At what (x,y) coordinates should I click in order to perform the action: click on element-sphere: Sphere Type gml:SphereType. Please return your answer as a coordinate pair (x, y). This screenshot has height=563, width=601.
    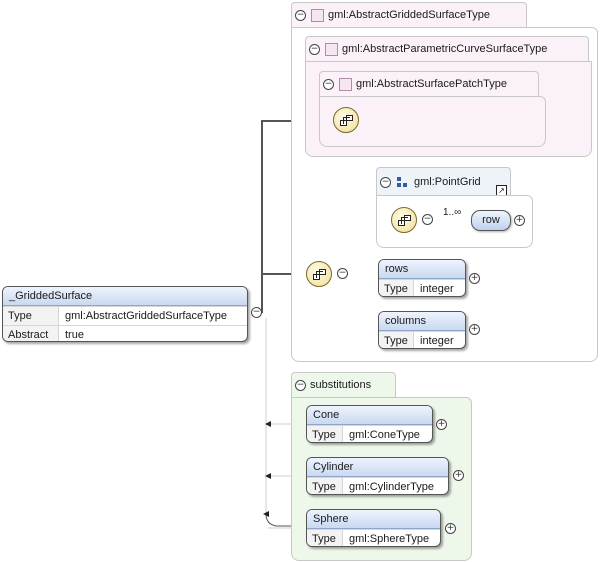
    Looking at the image, I should click on (373, 528).